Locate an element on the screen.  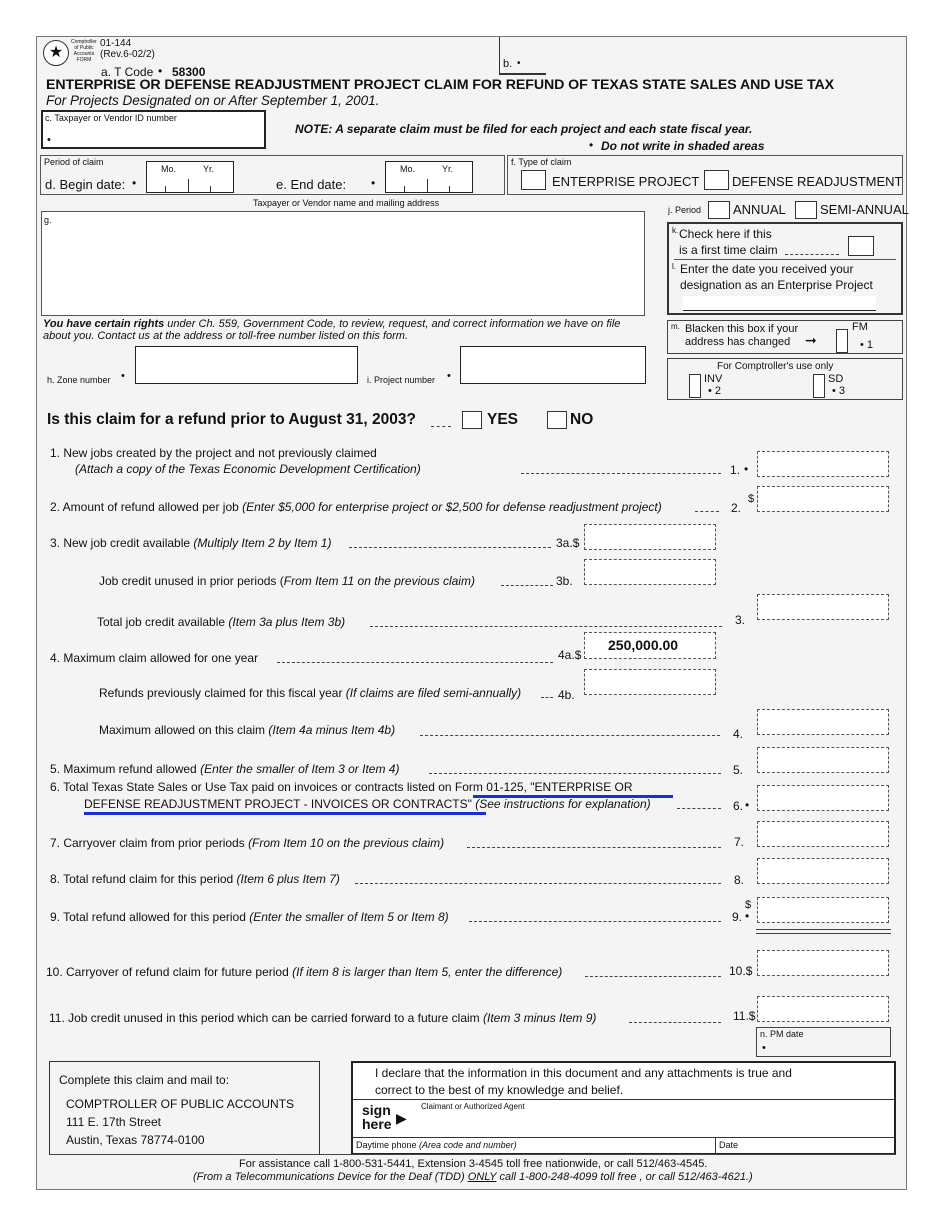
inv-box is located at coordinates (695, 386).